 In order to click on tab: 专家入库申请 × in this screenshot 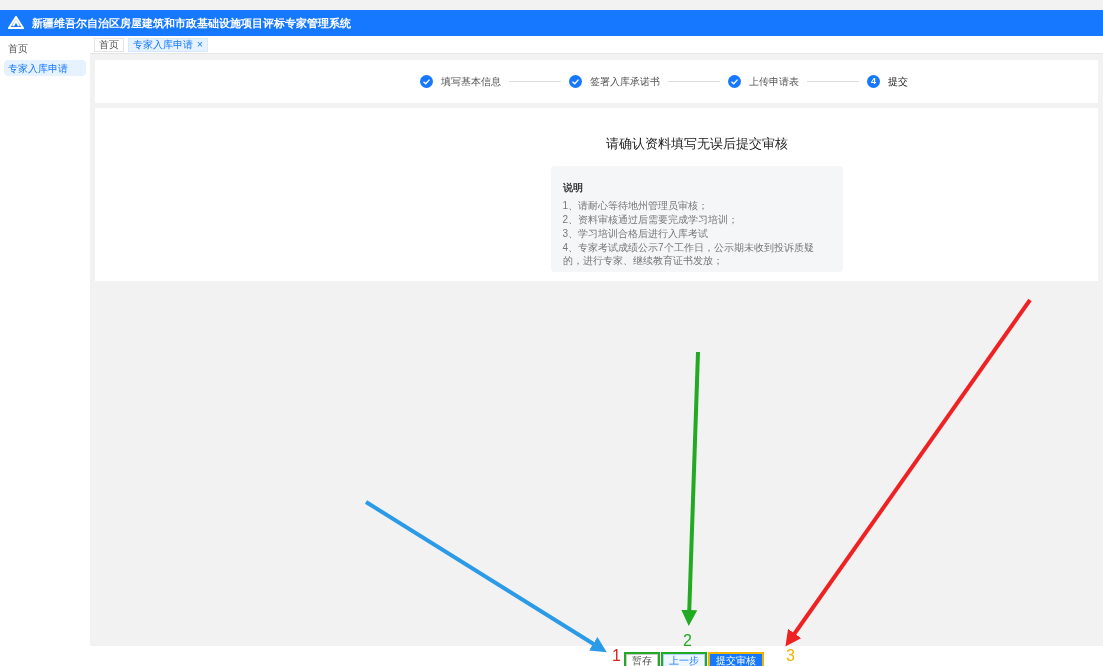, I will do `click(168, 44)`.